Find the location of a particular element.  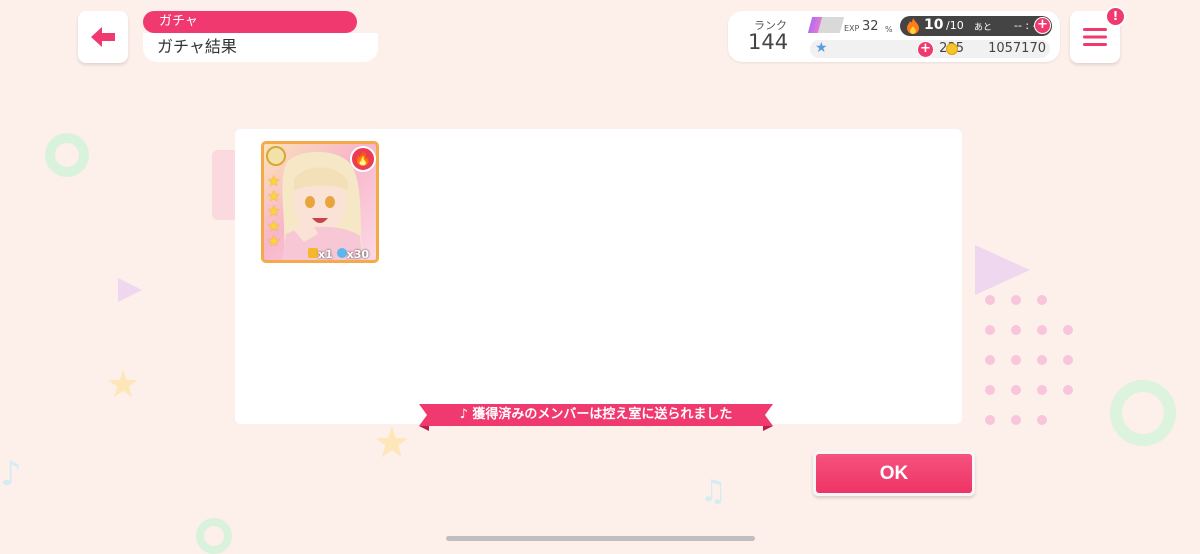

exp-percent: 32 is located at coordinates (870, 26).